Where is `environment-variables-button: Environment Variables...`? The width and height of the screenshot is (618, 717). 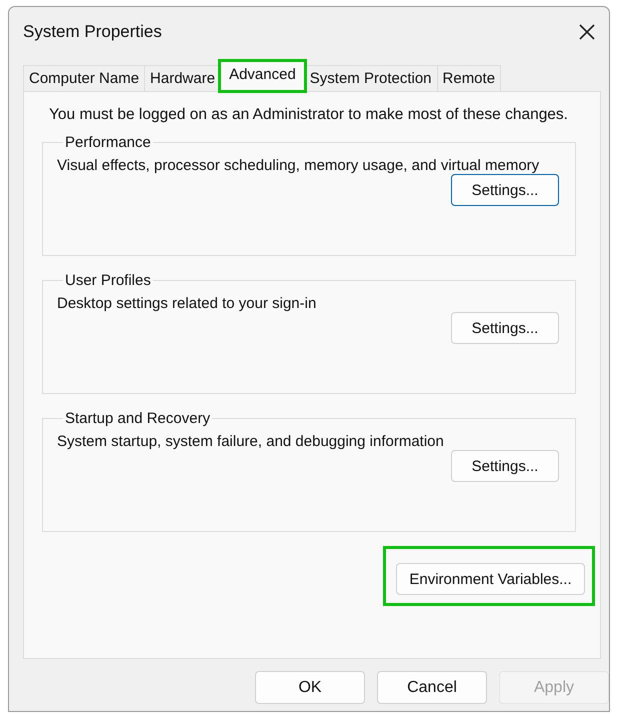 environment-variables-button: Environment Variables... is located at coordinates (490, 579).